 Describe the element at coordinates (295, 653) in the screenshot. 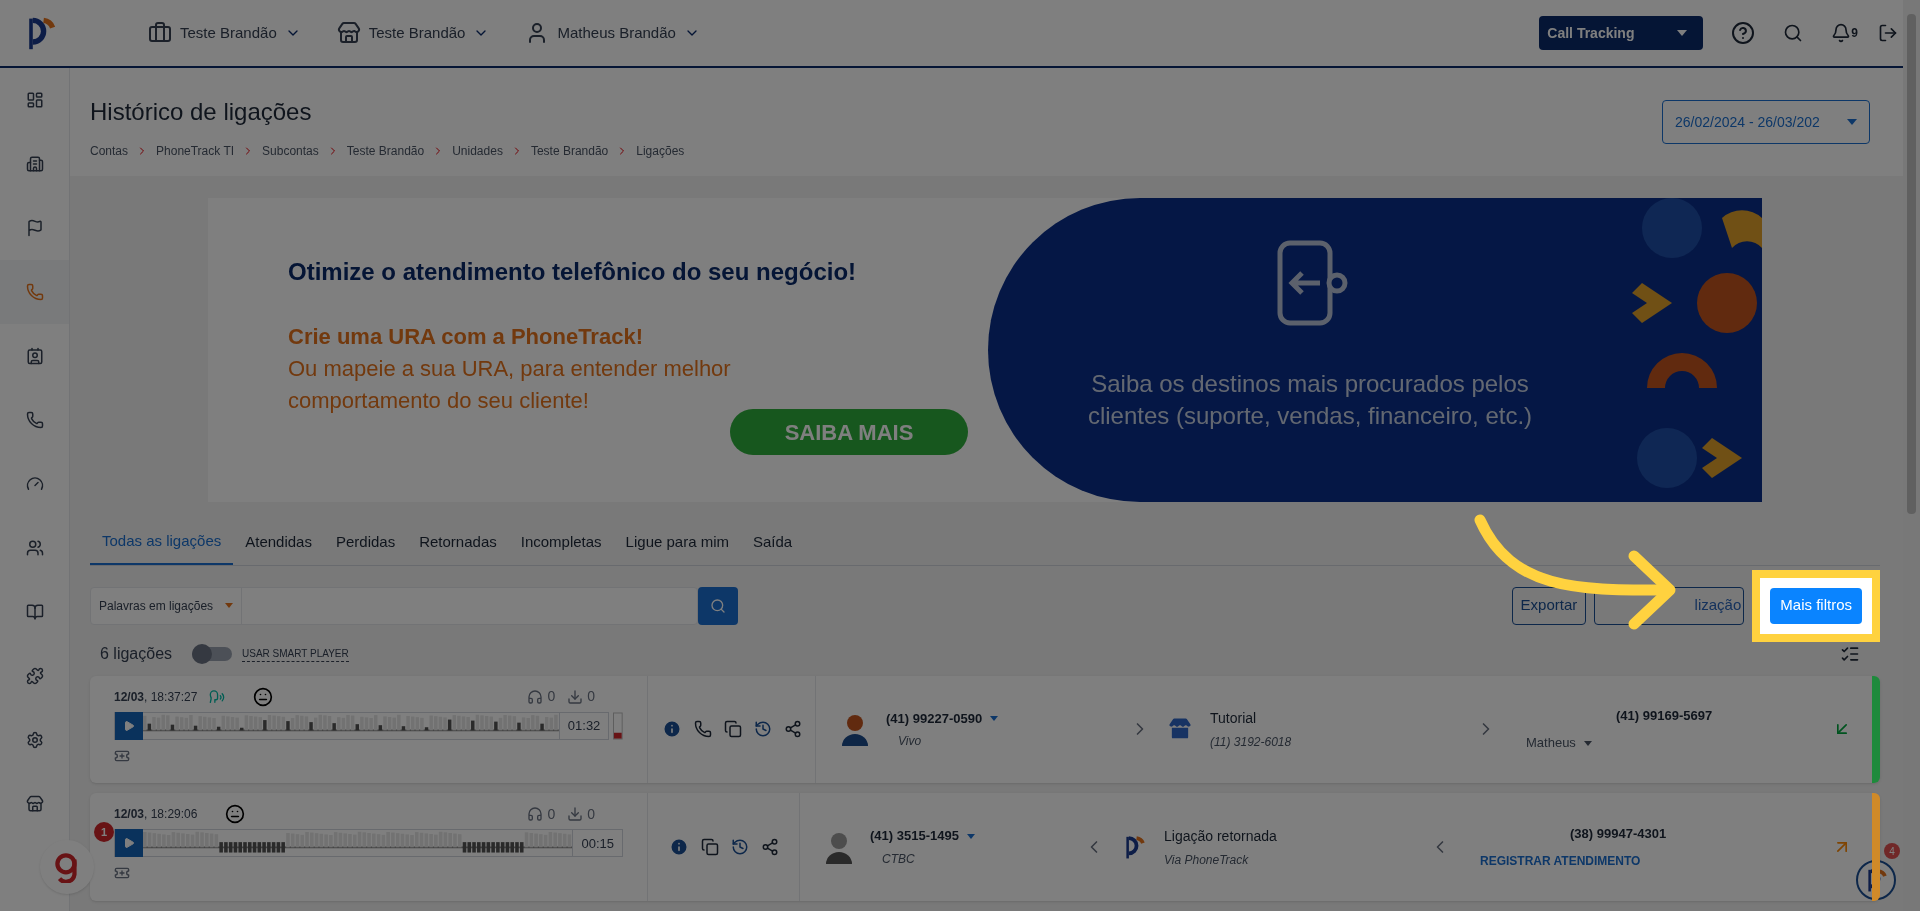

I see `smart-player-label: USAR SMART PLAYER` at that location.